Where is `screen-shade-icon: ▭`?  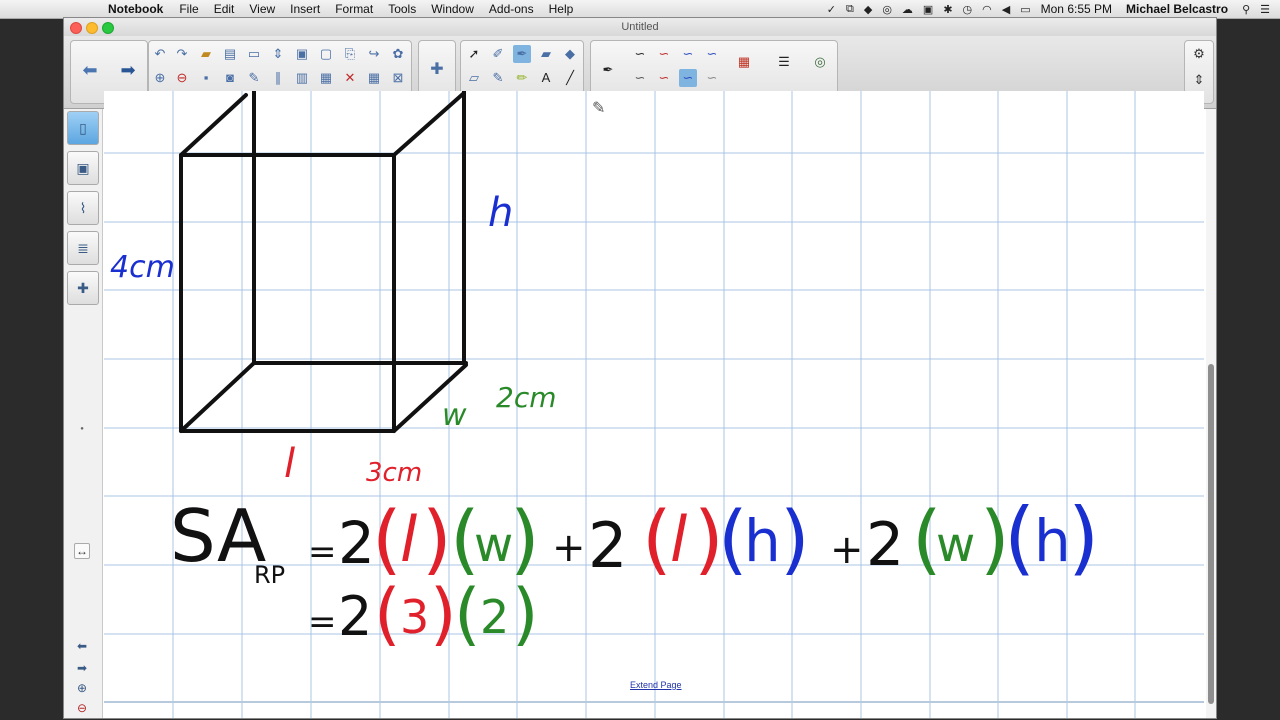
screen-shade-icon: ▭ is located at coordinates (254, 54).